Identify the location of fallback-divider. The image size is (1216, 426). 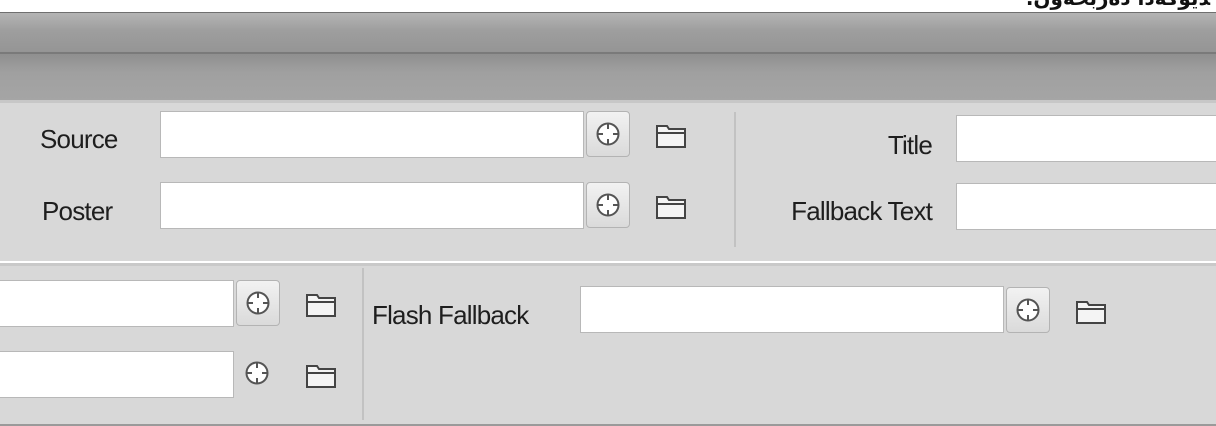
(363, 344).